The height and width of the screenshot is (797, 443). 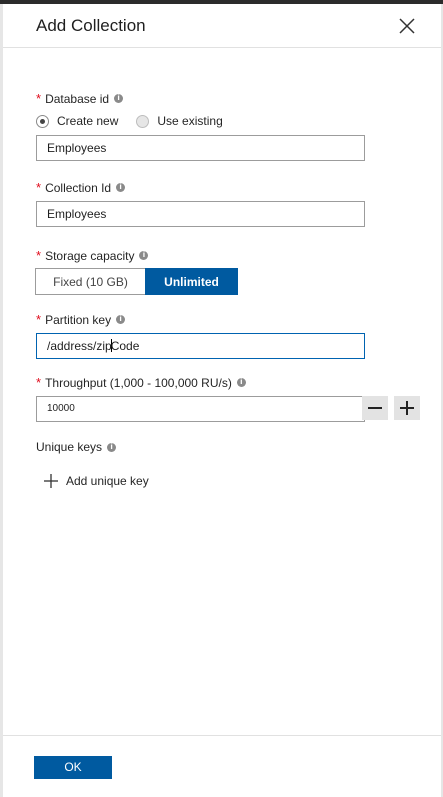 What do you see at coordinates (78, 187) in the screenshot?
I see `collection-id-label-text: Collection Id` at bounding box center [78, 187].